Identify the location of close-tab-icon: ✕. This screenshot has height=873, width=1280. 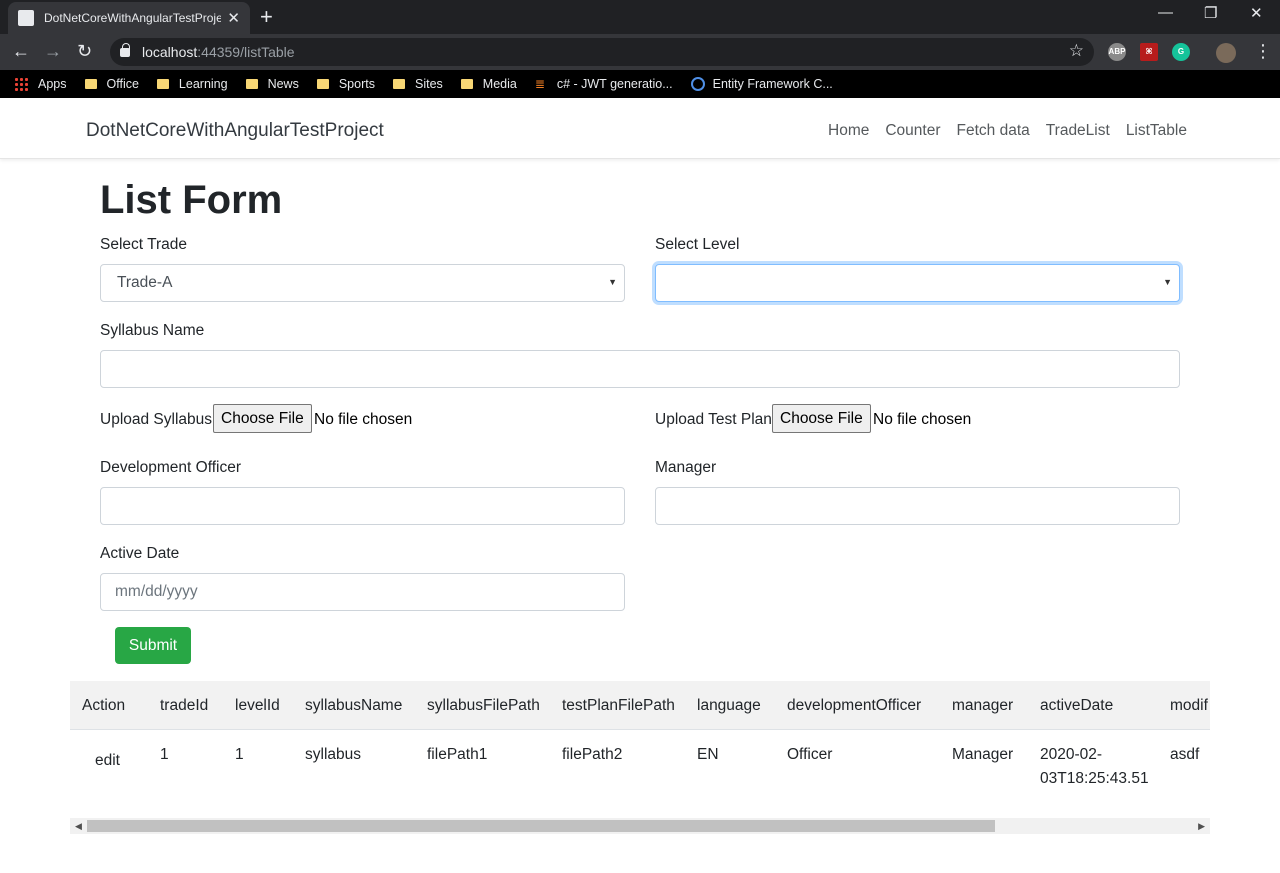
(233, 18).